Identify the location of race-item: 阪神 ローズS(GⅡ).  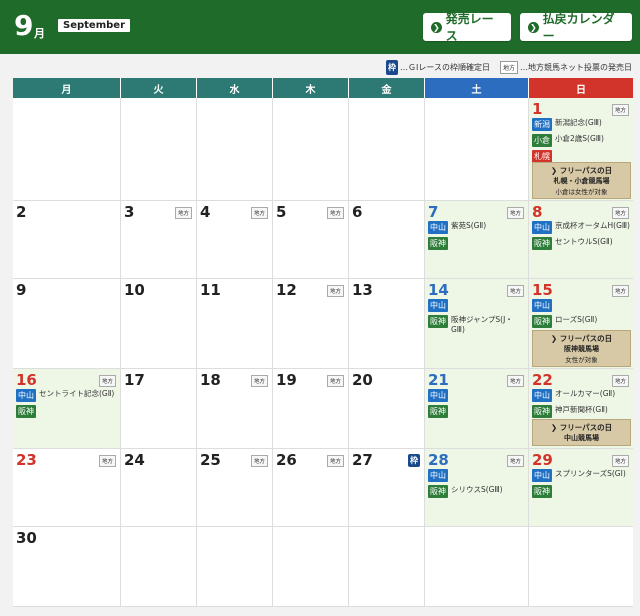
(581, 321).